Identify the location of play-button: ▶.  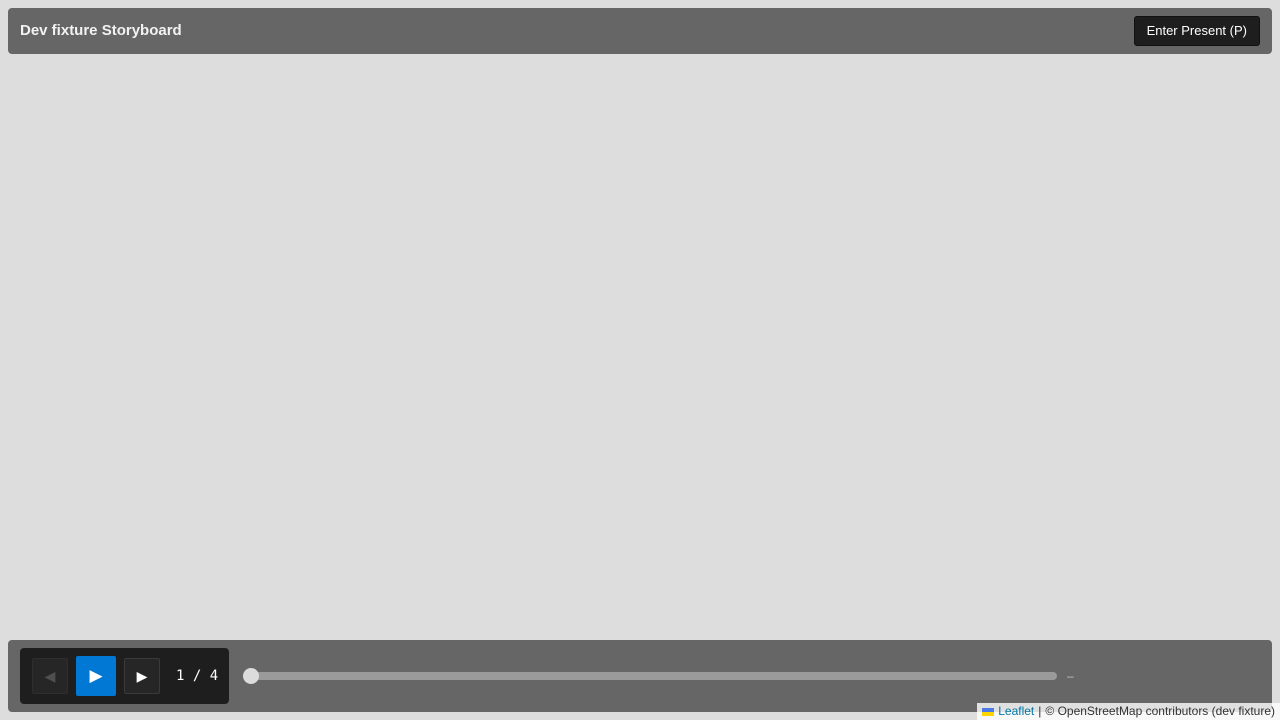
(96, 676).